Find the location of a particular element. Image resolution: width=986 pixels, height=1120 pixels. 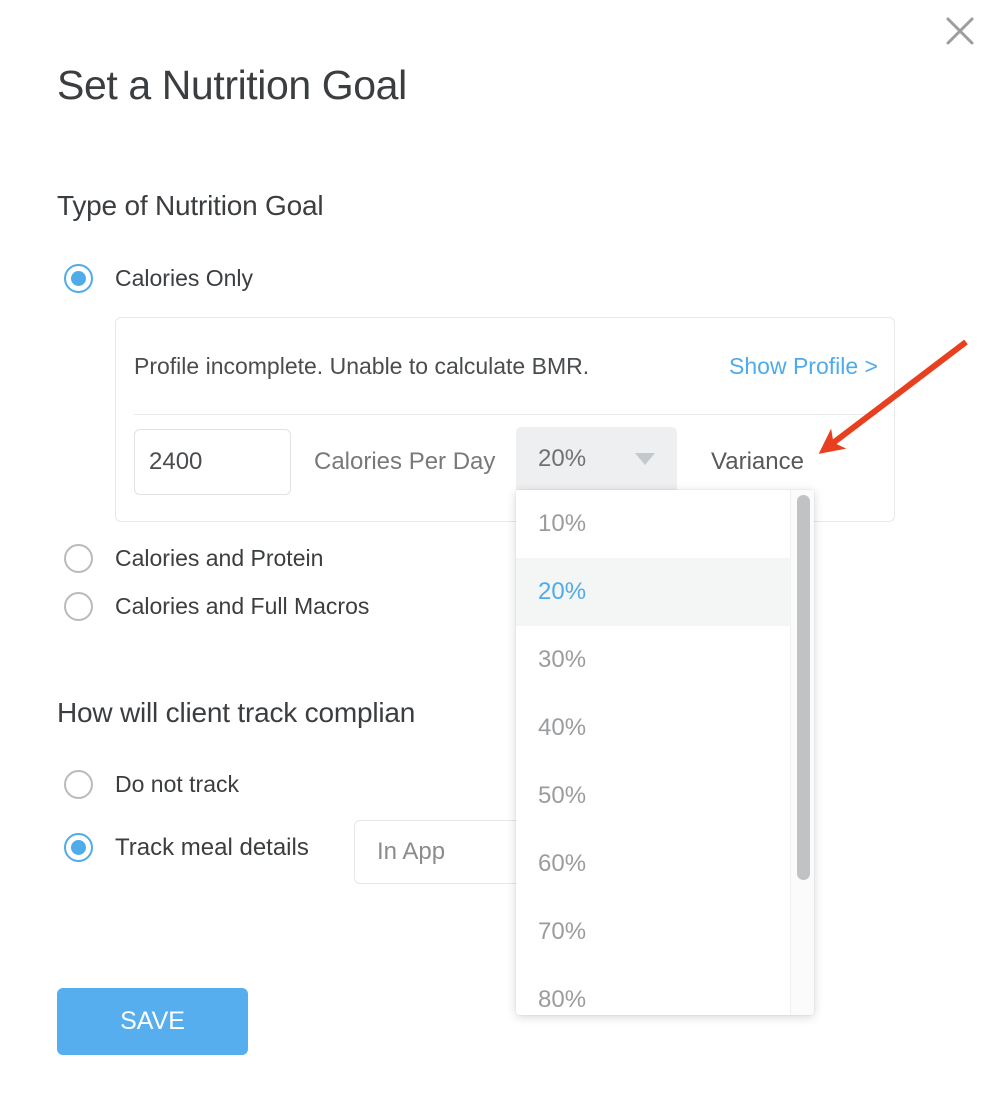

variance-option: 20% is located at coordinates (653, 592).